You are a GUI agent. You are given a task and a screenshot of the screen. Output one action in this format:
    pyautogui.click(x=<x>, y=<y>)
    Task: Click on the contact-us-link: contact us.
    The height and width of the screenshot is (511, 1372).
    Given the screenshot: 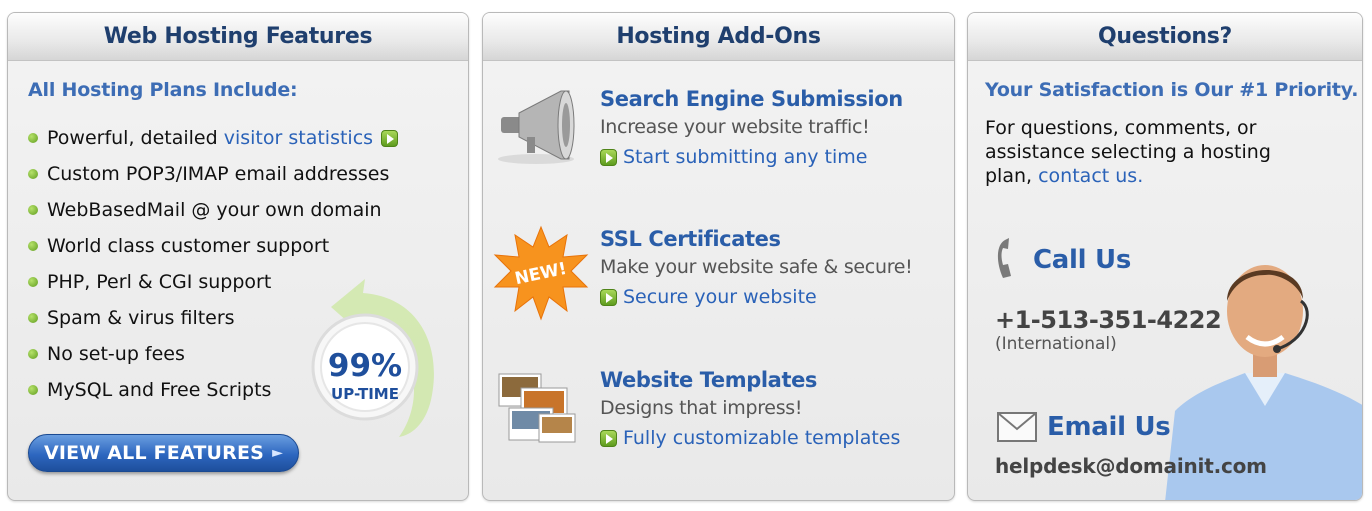 What is the action you would take?
    pyautogui.click(x=1090, y=176)
    